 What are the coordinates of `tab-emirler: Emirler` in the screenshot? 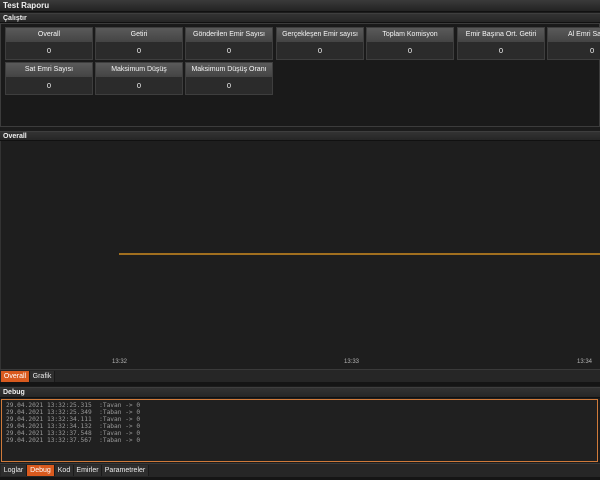 It's located at (88, 470).